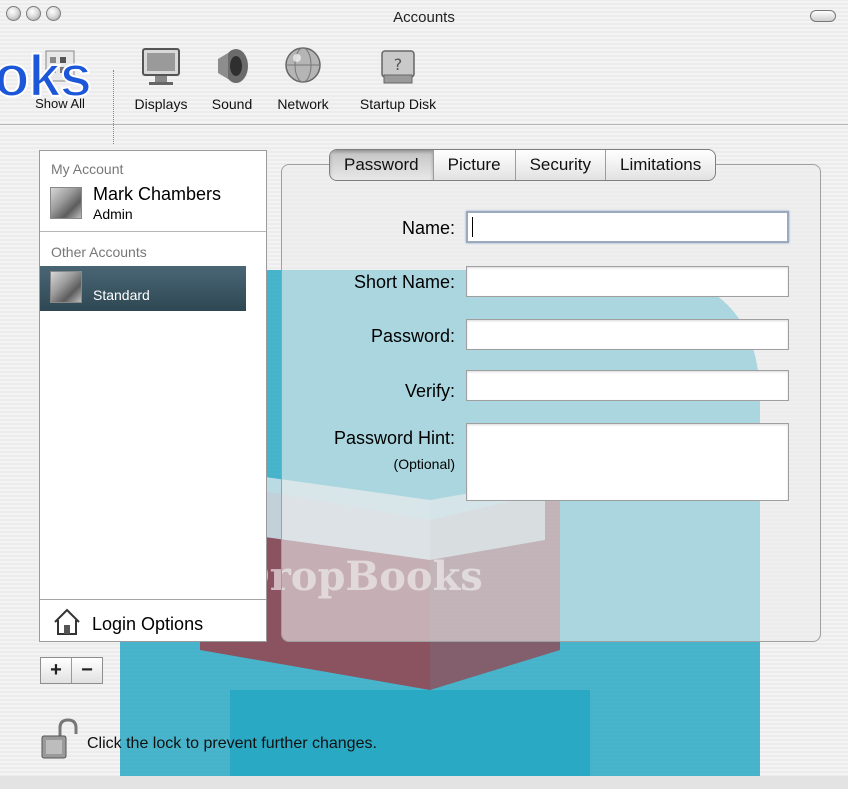 The height and width of the screenshot is (789, 848). What do you see at coordinates (161, 66) in the screenshot?
I see `displays-icon` at bounding box center [161, 66].